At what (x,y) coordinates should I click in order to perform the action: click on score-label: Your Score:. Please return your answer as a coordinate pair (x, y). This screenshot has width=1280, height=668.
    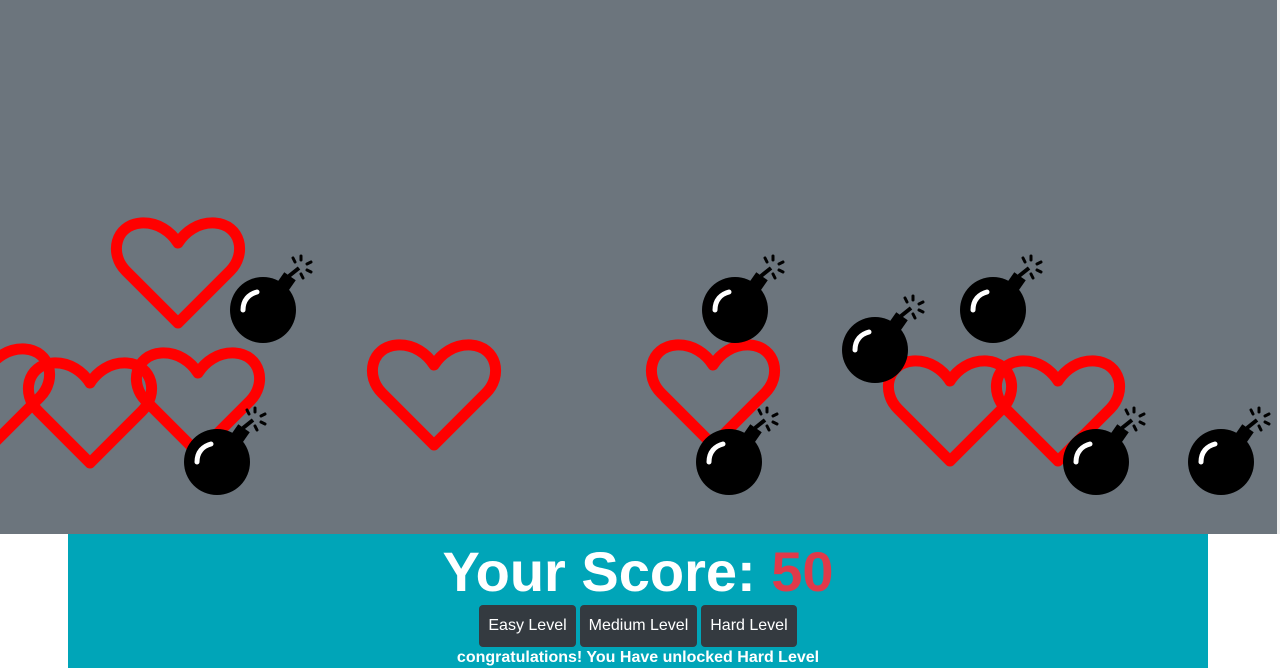
    Looking at the image, I should click on (599, 571).